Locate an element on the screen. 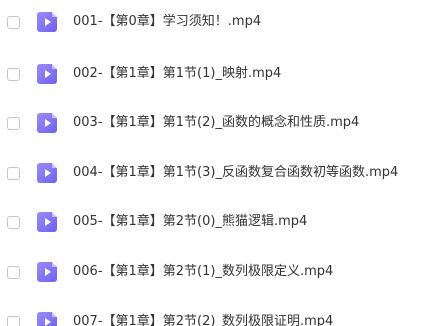 This screenshot has height=326, width=448. file-row: 002-【第1章】第1节(1)_映射.mp4 is located at coordinates (224, 74).